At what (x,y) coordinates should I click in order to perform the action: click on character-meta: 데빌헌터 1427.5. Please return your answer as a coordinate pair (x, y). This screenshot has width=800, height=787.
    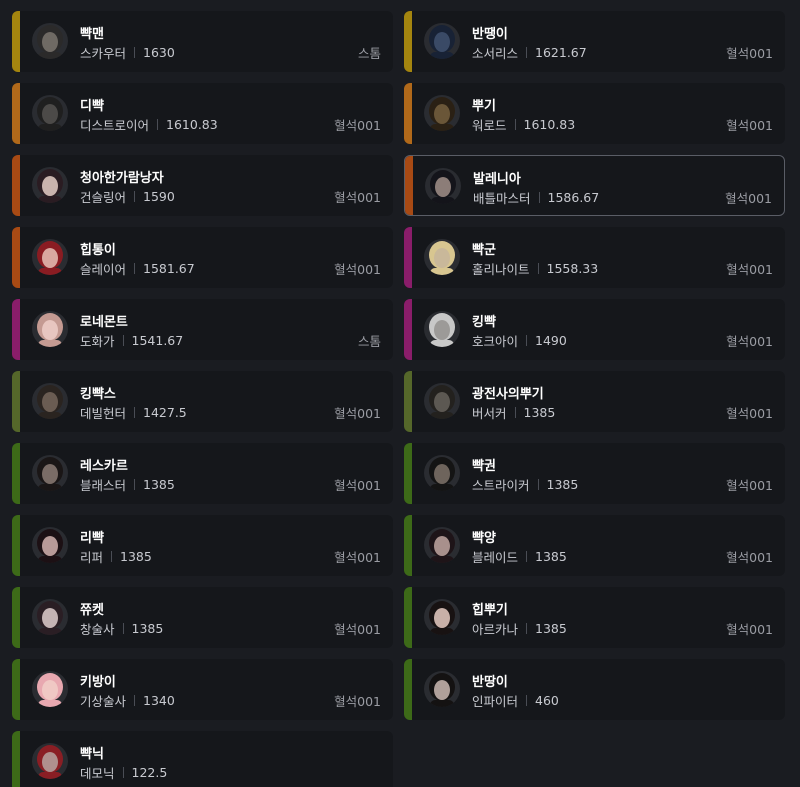
    Looking at the image, I should click on (133, 412).